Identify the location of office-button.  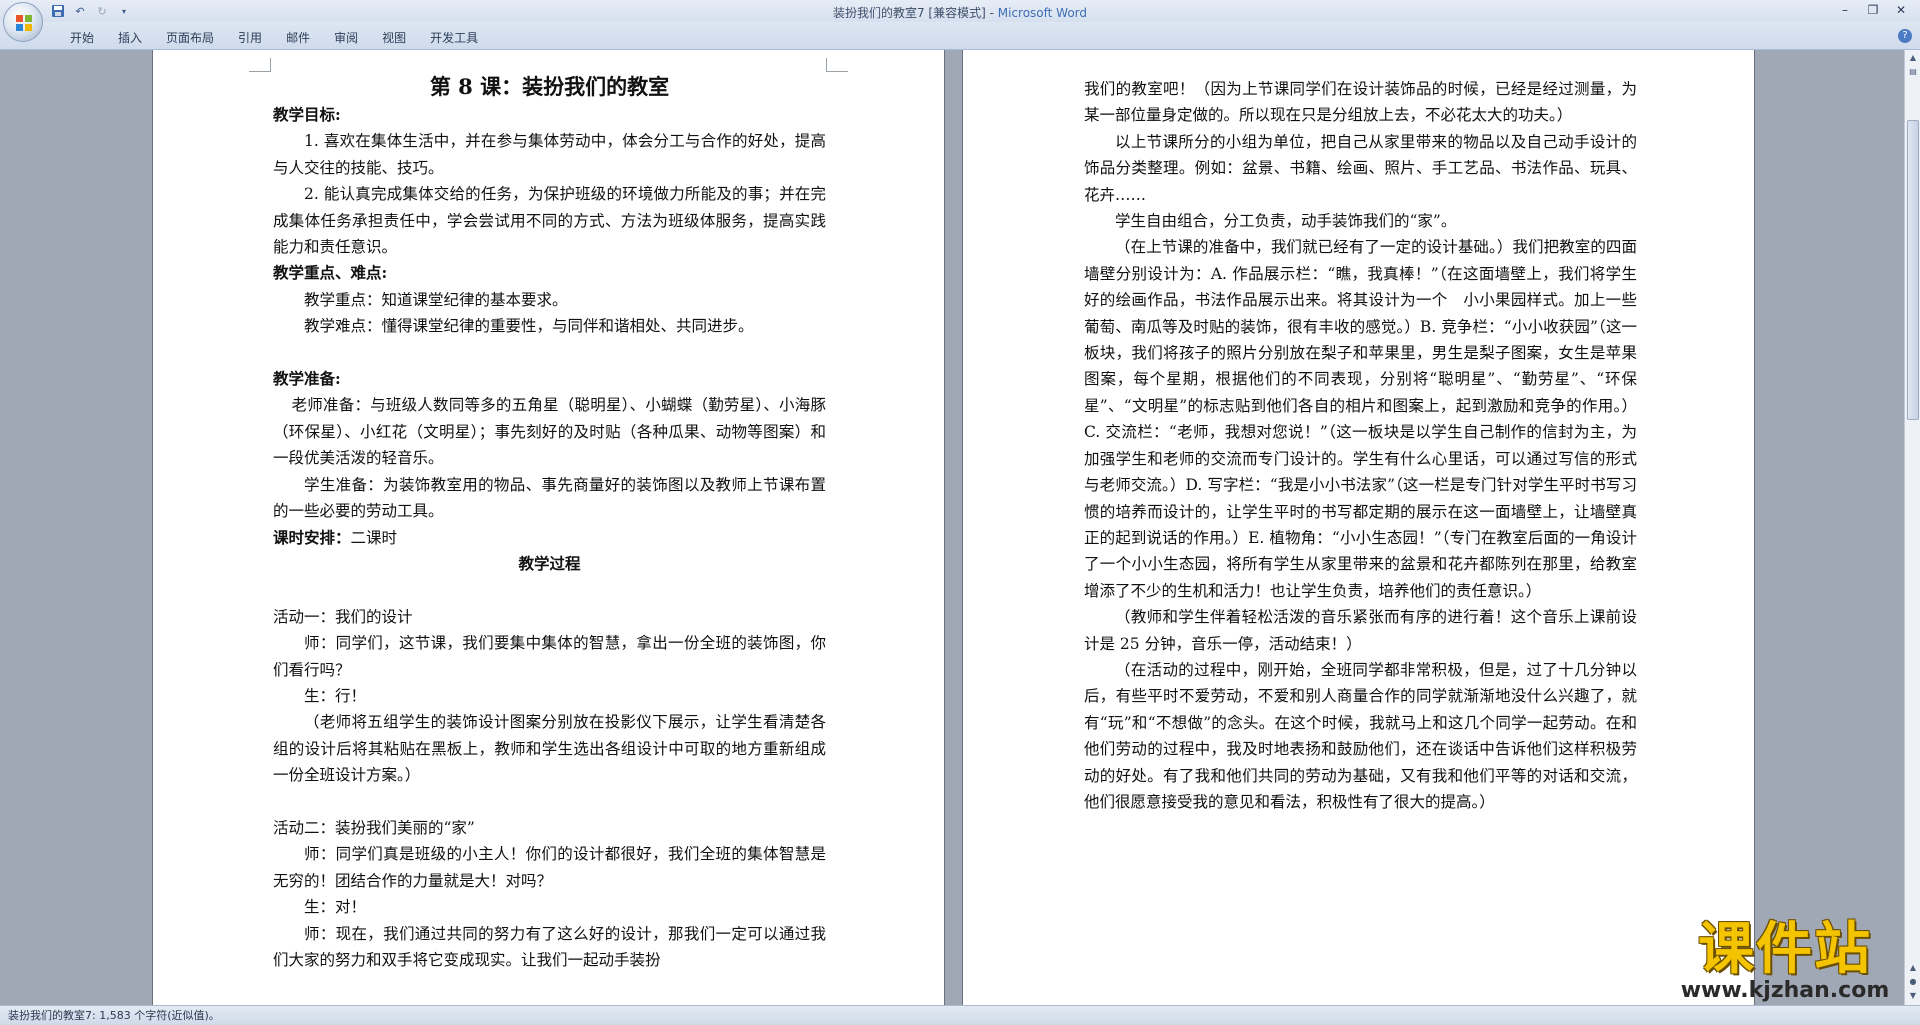
(23, 22).